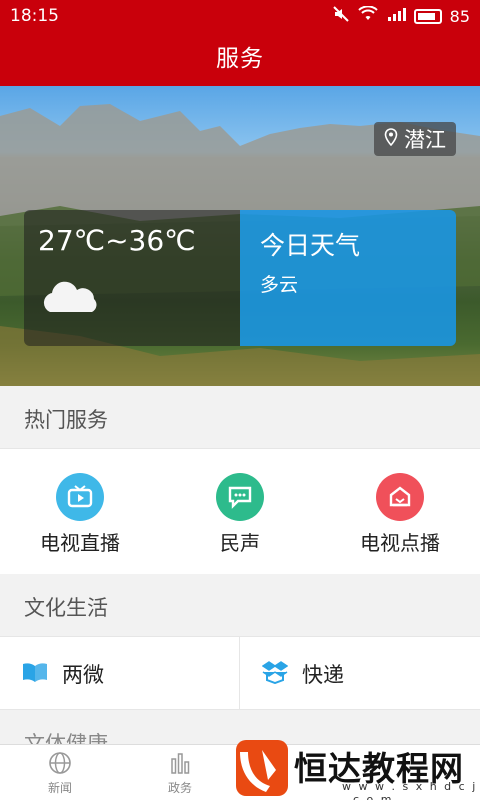 This screenshot has width=480, height=800. Describe the element at coordinates (70, 296) in the screenshot. I see `cloud-icon` at that location.